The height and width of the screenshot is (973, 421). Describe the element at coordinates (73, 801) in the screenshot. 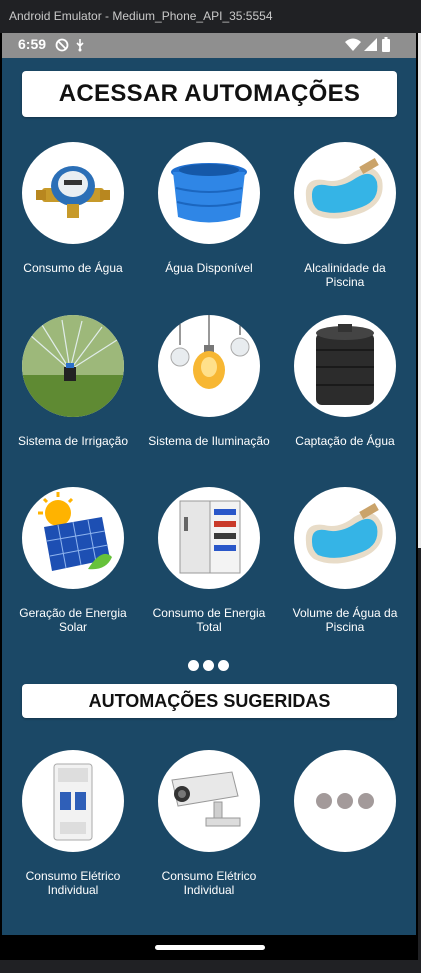

I see `circuit-breaker-icon` at that location.